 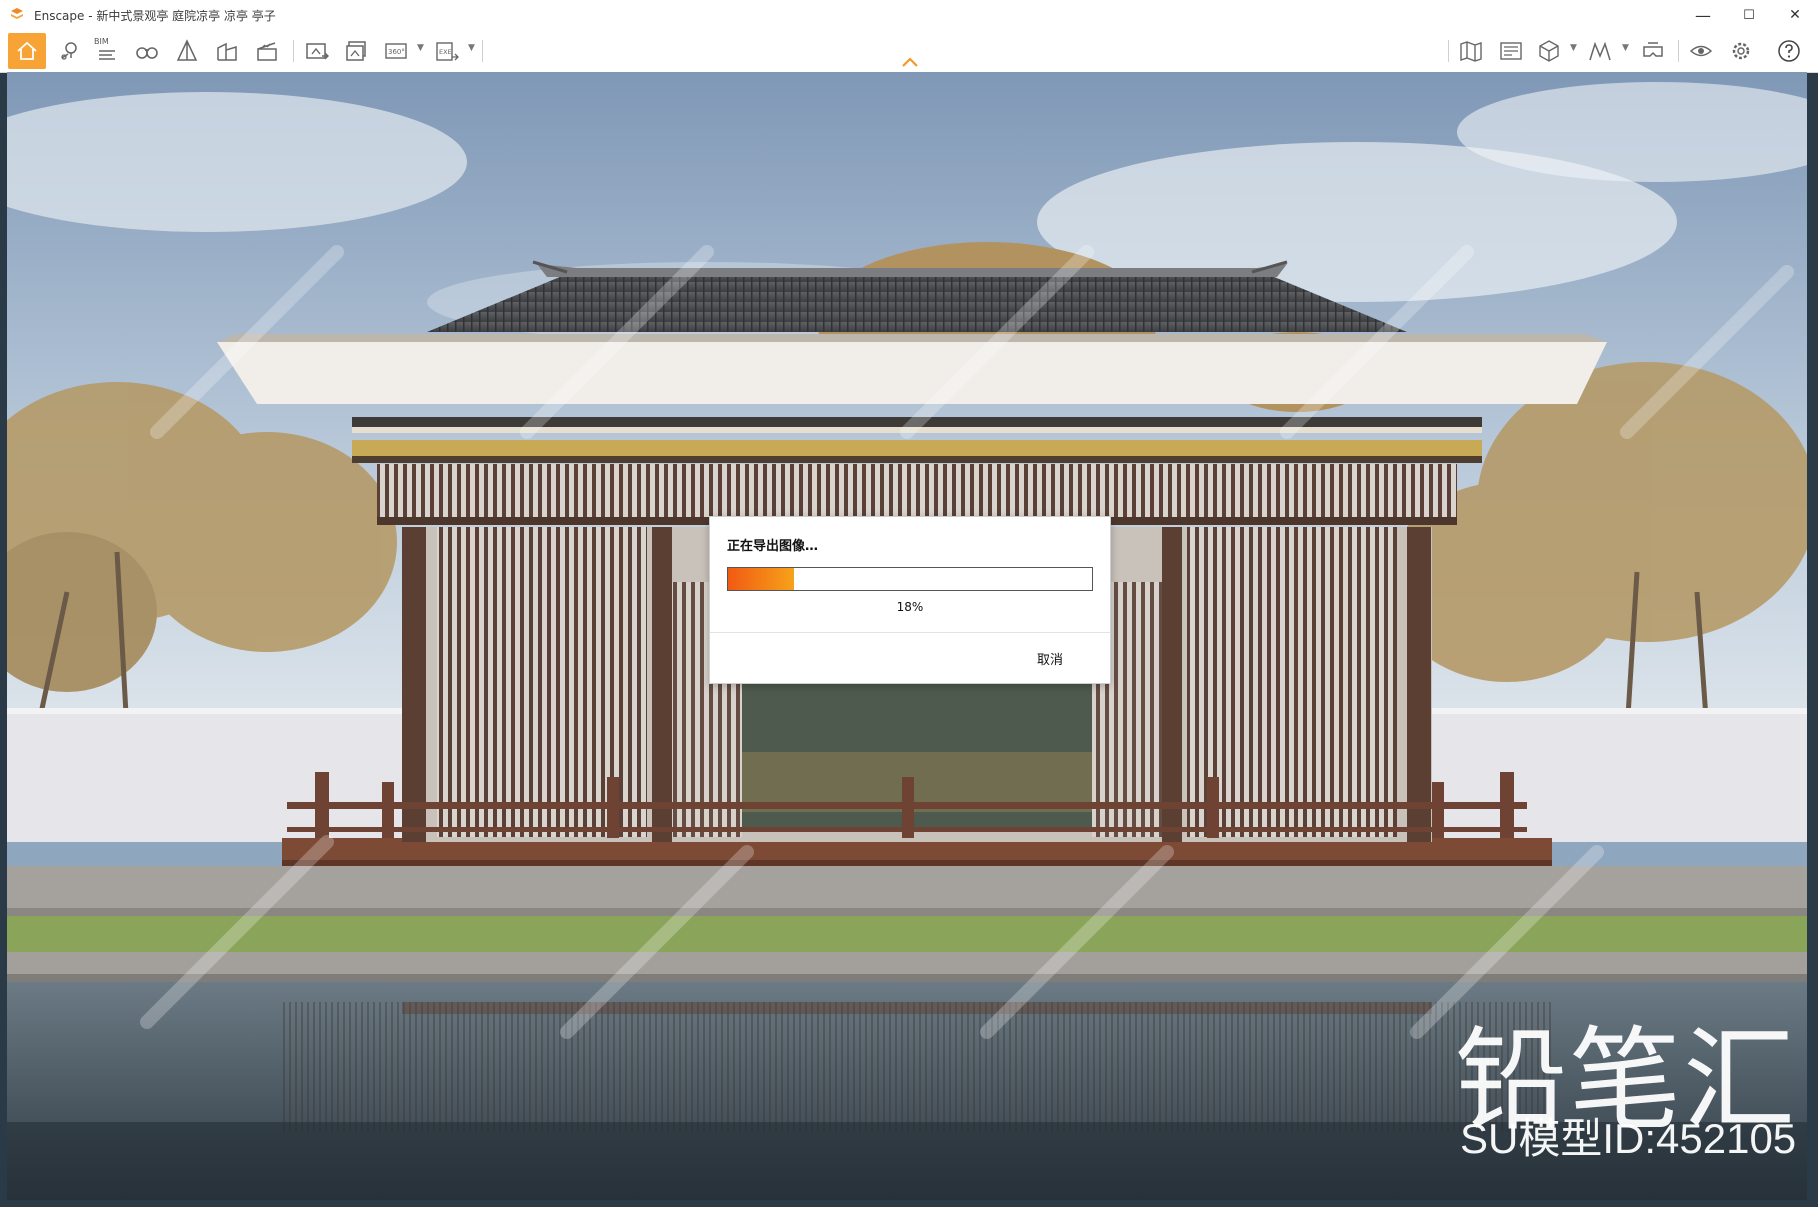 What do you see at coordinates (1749, 15) in the screenshot?
I see `maximize-button: ☐` at bounding box center [1749, 15].